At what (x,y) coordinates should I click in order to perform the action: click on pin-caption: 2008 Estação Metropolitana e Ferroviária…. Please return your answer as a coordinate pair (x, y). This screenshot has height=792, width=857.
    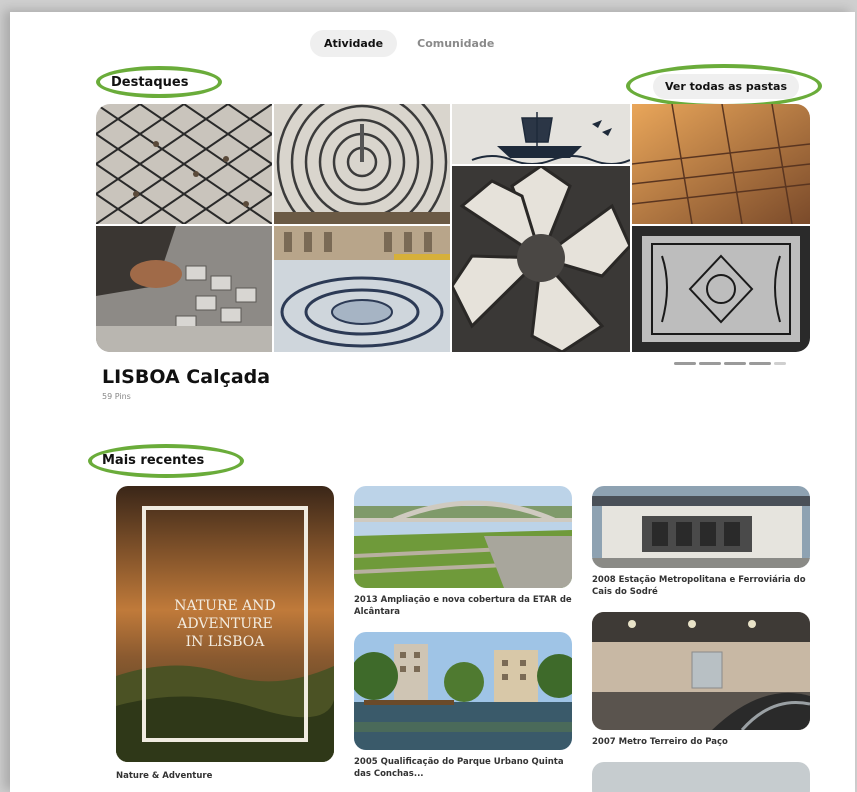
    Looking at the image, I should click on (699, 586).